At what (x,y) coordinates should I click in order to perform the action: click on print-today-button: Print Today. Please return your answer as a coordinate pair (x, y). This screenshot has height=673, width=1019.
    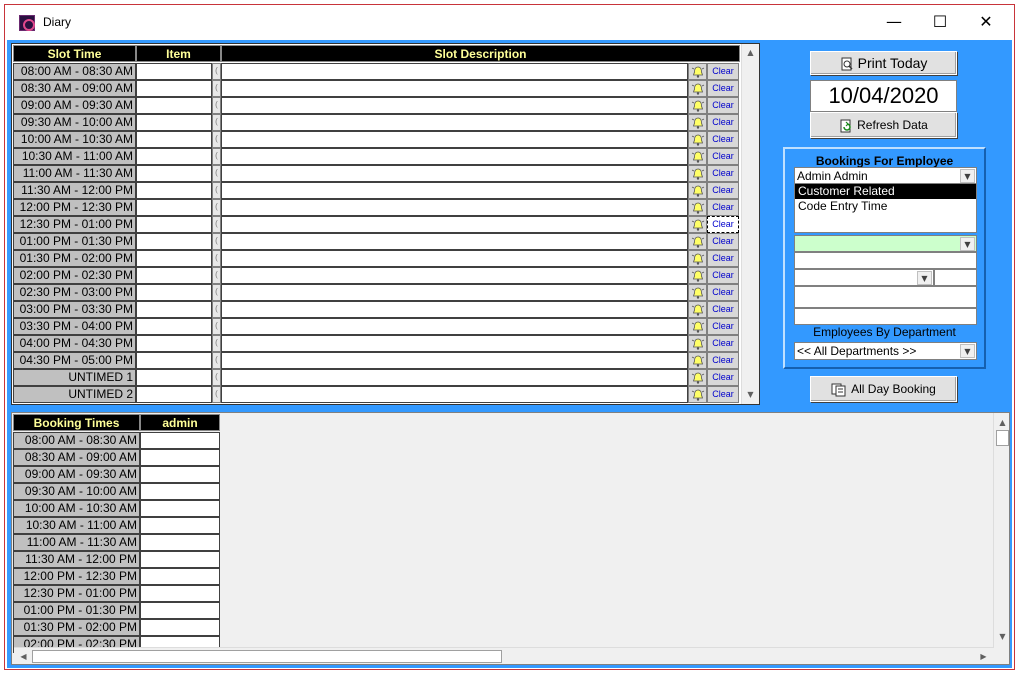
    Looking at the image, I should click on (883, 63).